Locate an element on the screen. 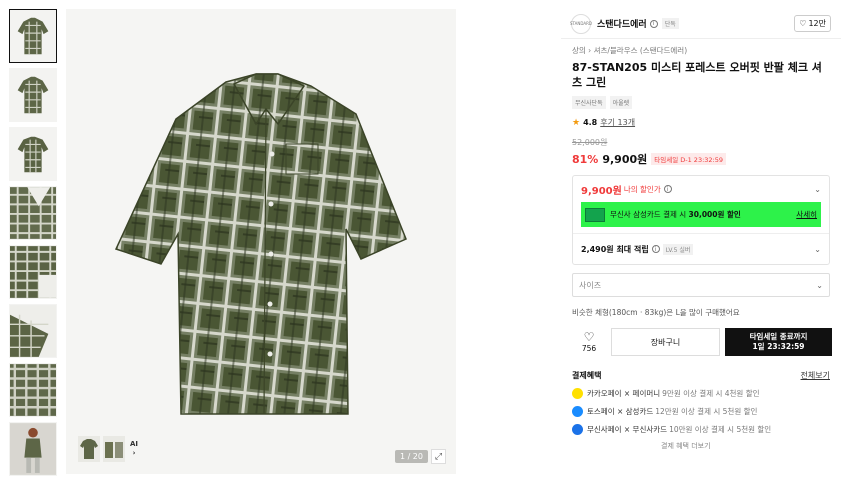  breadcrumb: 상의 › 셔츠/블라우스 (스탠다드에러) is located at coordinates (706, 50).